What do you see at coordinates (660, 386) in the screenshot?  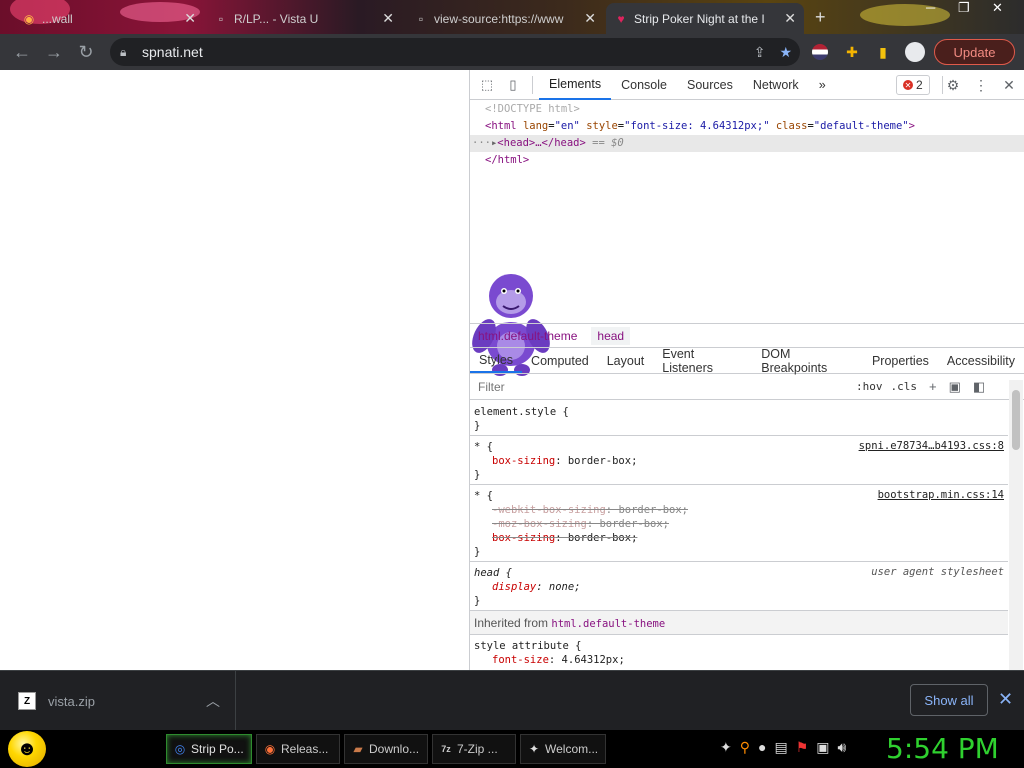 I see `styles-filter-input` at bounding box center [660, 386].